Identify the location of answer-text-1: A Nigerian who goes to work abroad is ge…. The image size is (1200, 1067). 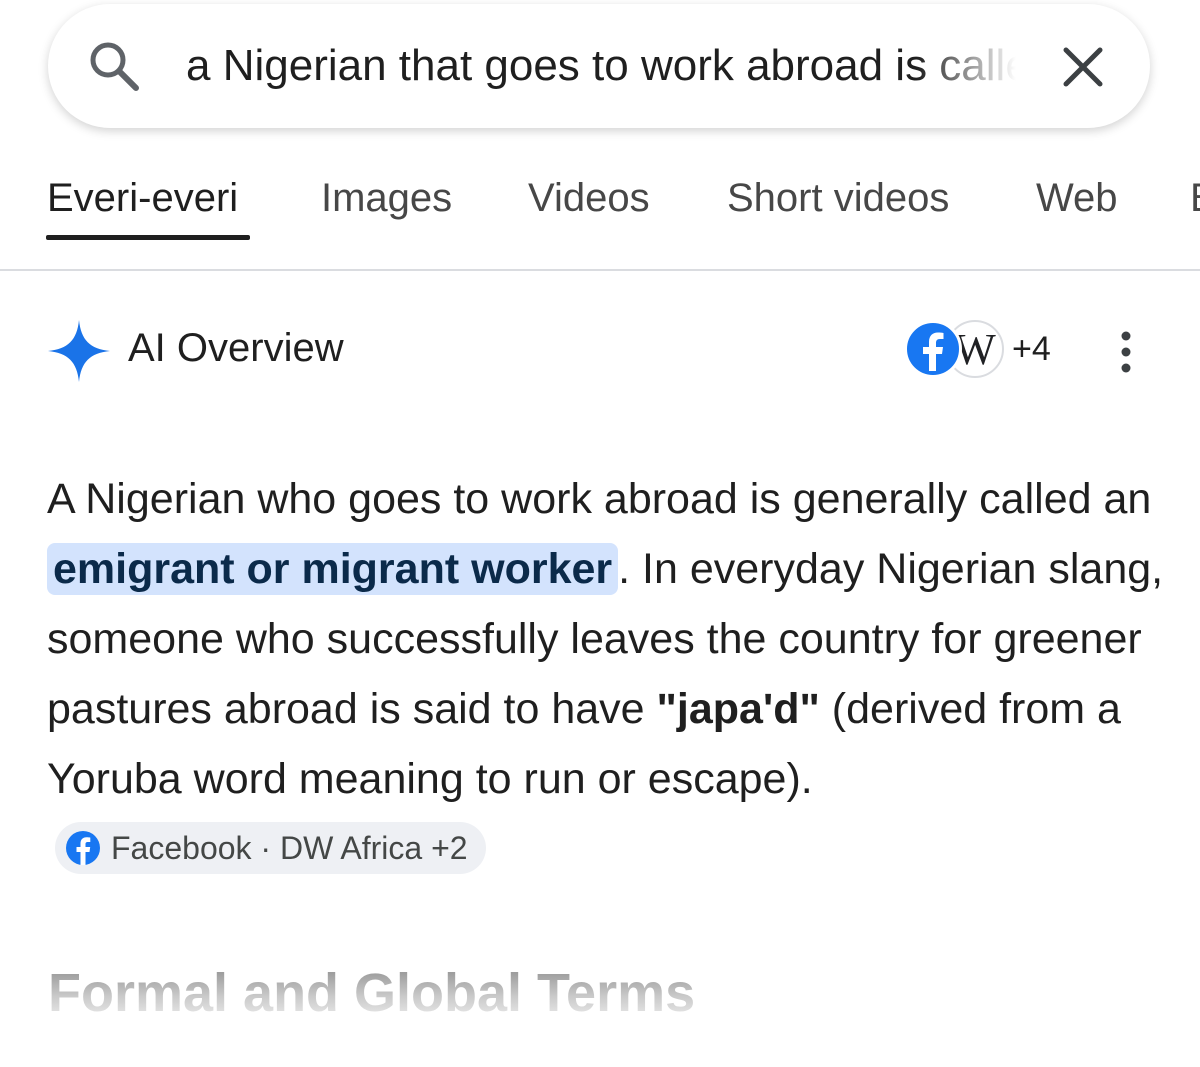
(599, 499).